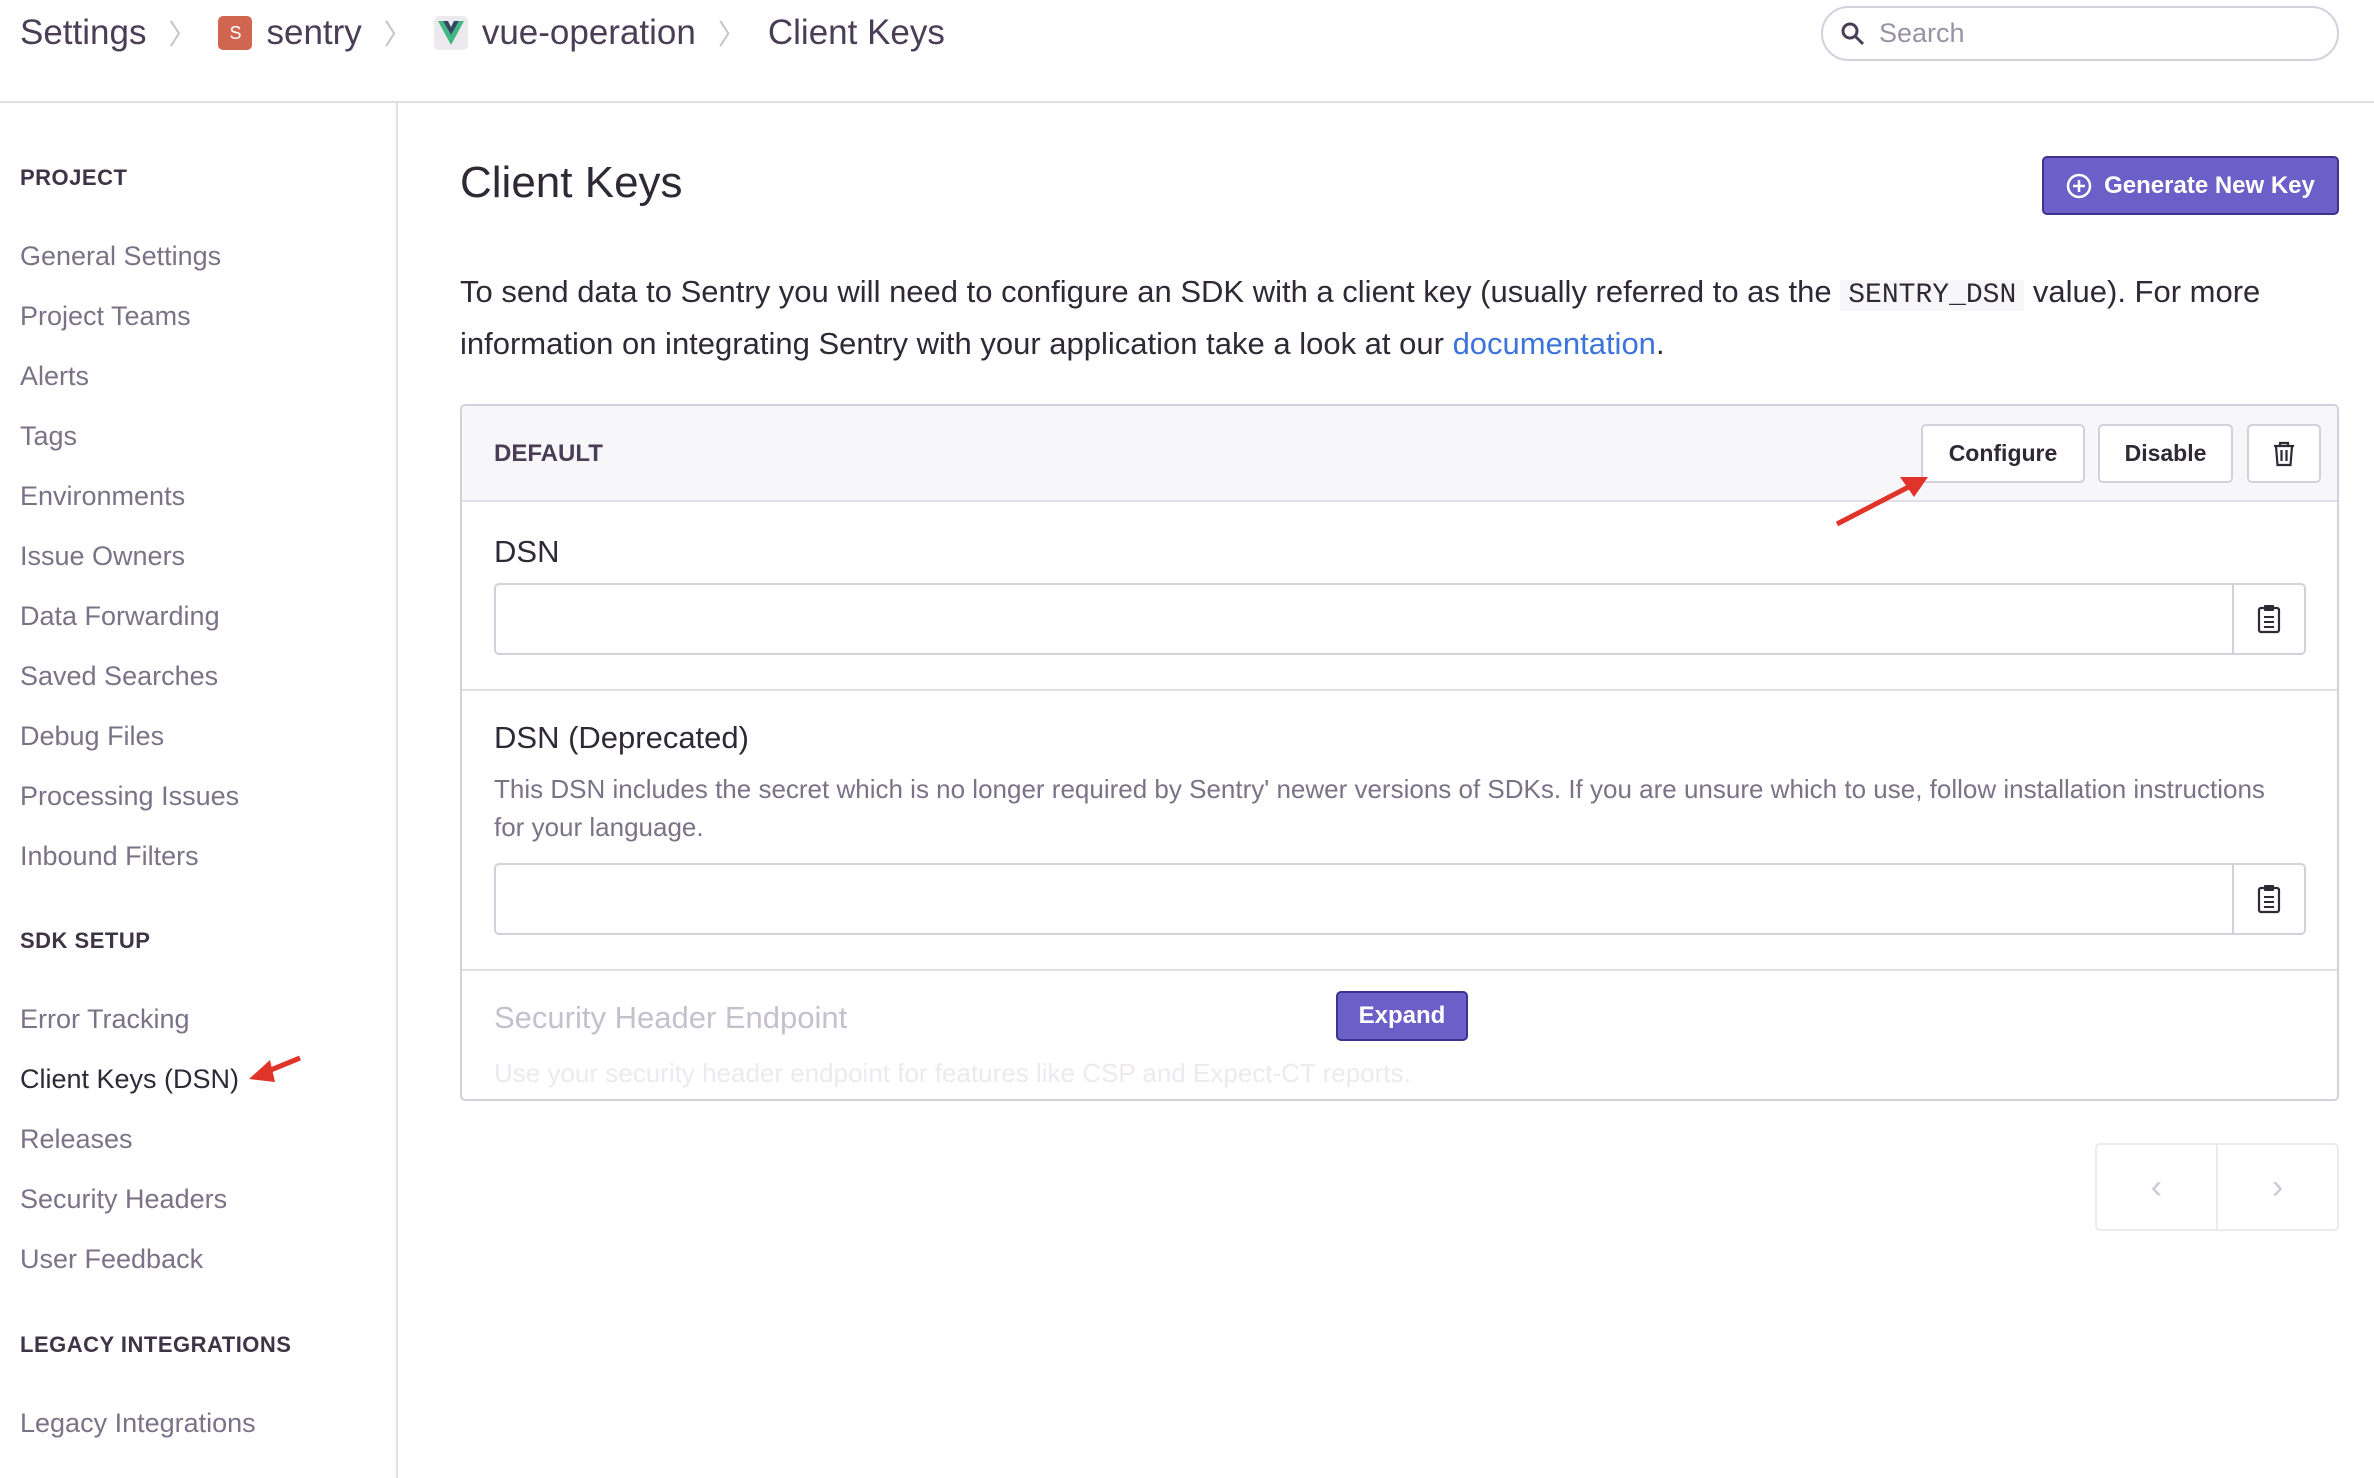 The height and width of the screenshot is (1478, 2374). I want to click on org-avatar: S, so click(235, 33).